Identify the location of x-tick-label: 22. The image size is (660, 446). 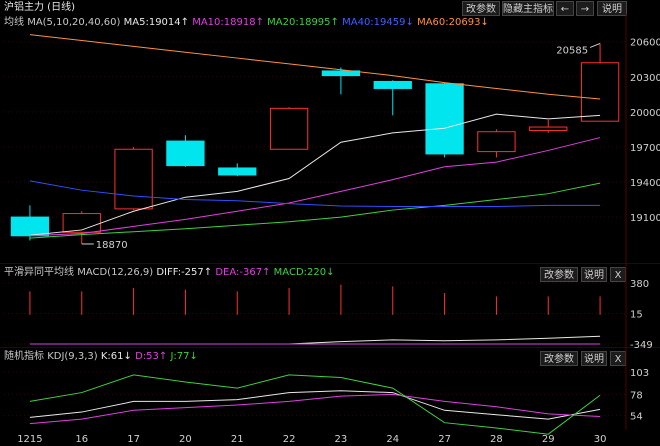
(289, 439).